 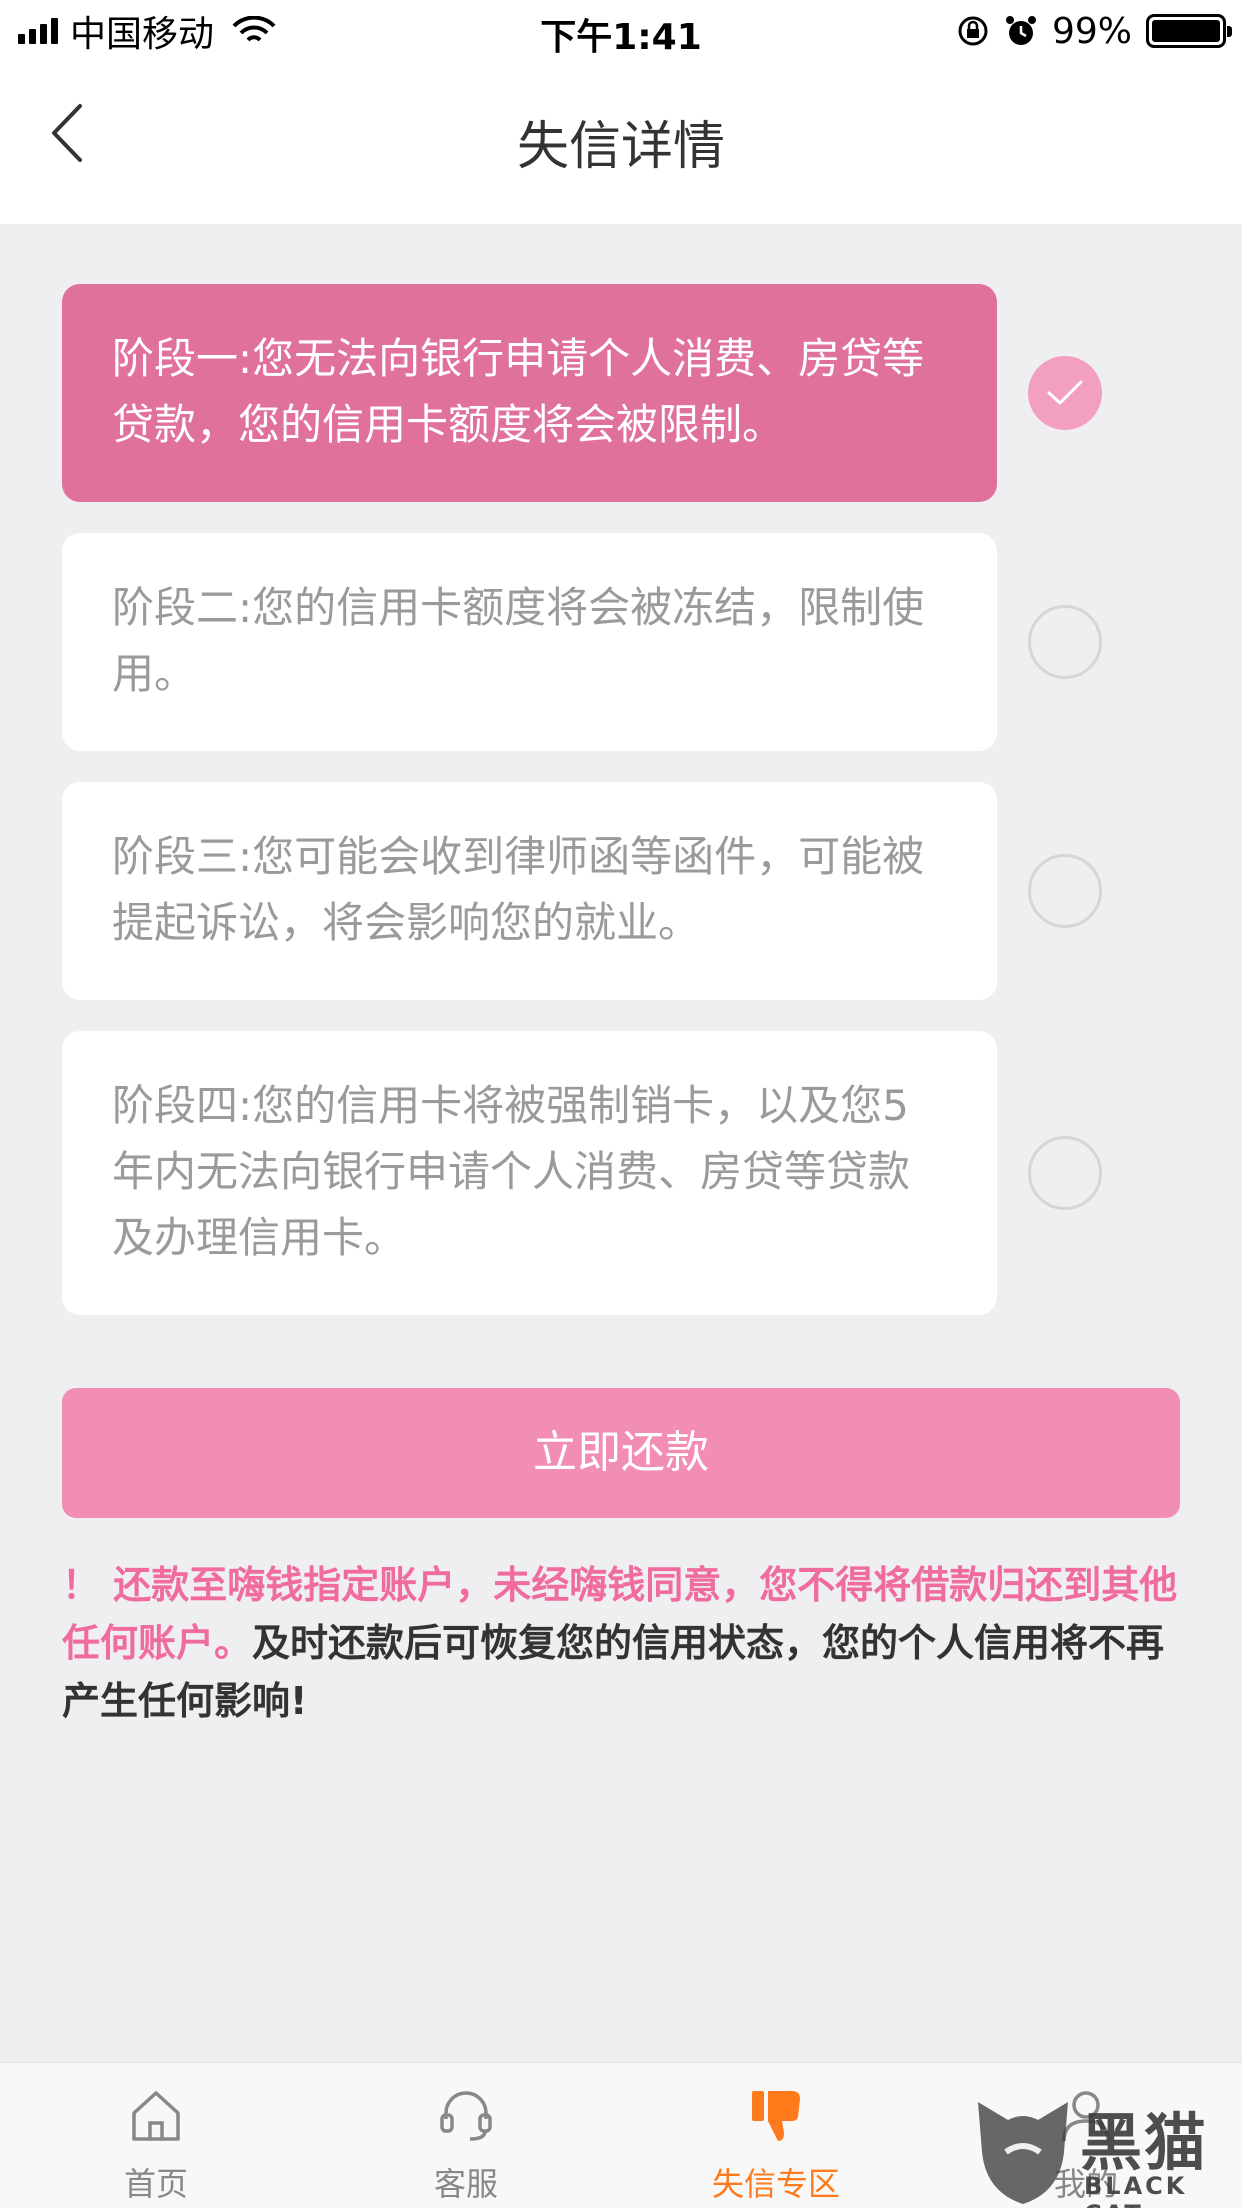 I want to click on watermark-text: 黑猫, so click(x=1144, y=2142).